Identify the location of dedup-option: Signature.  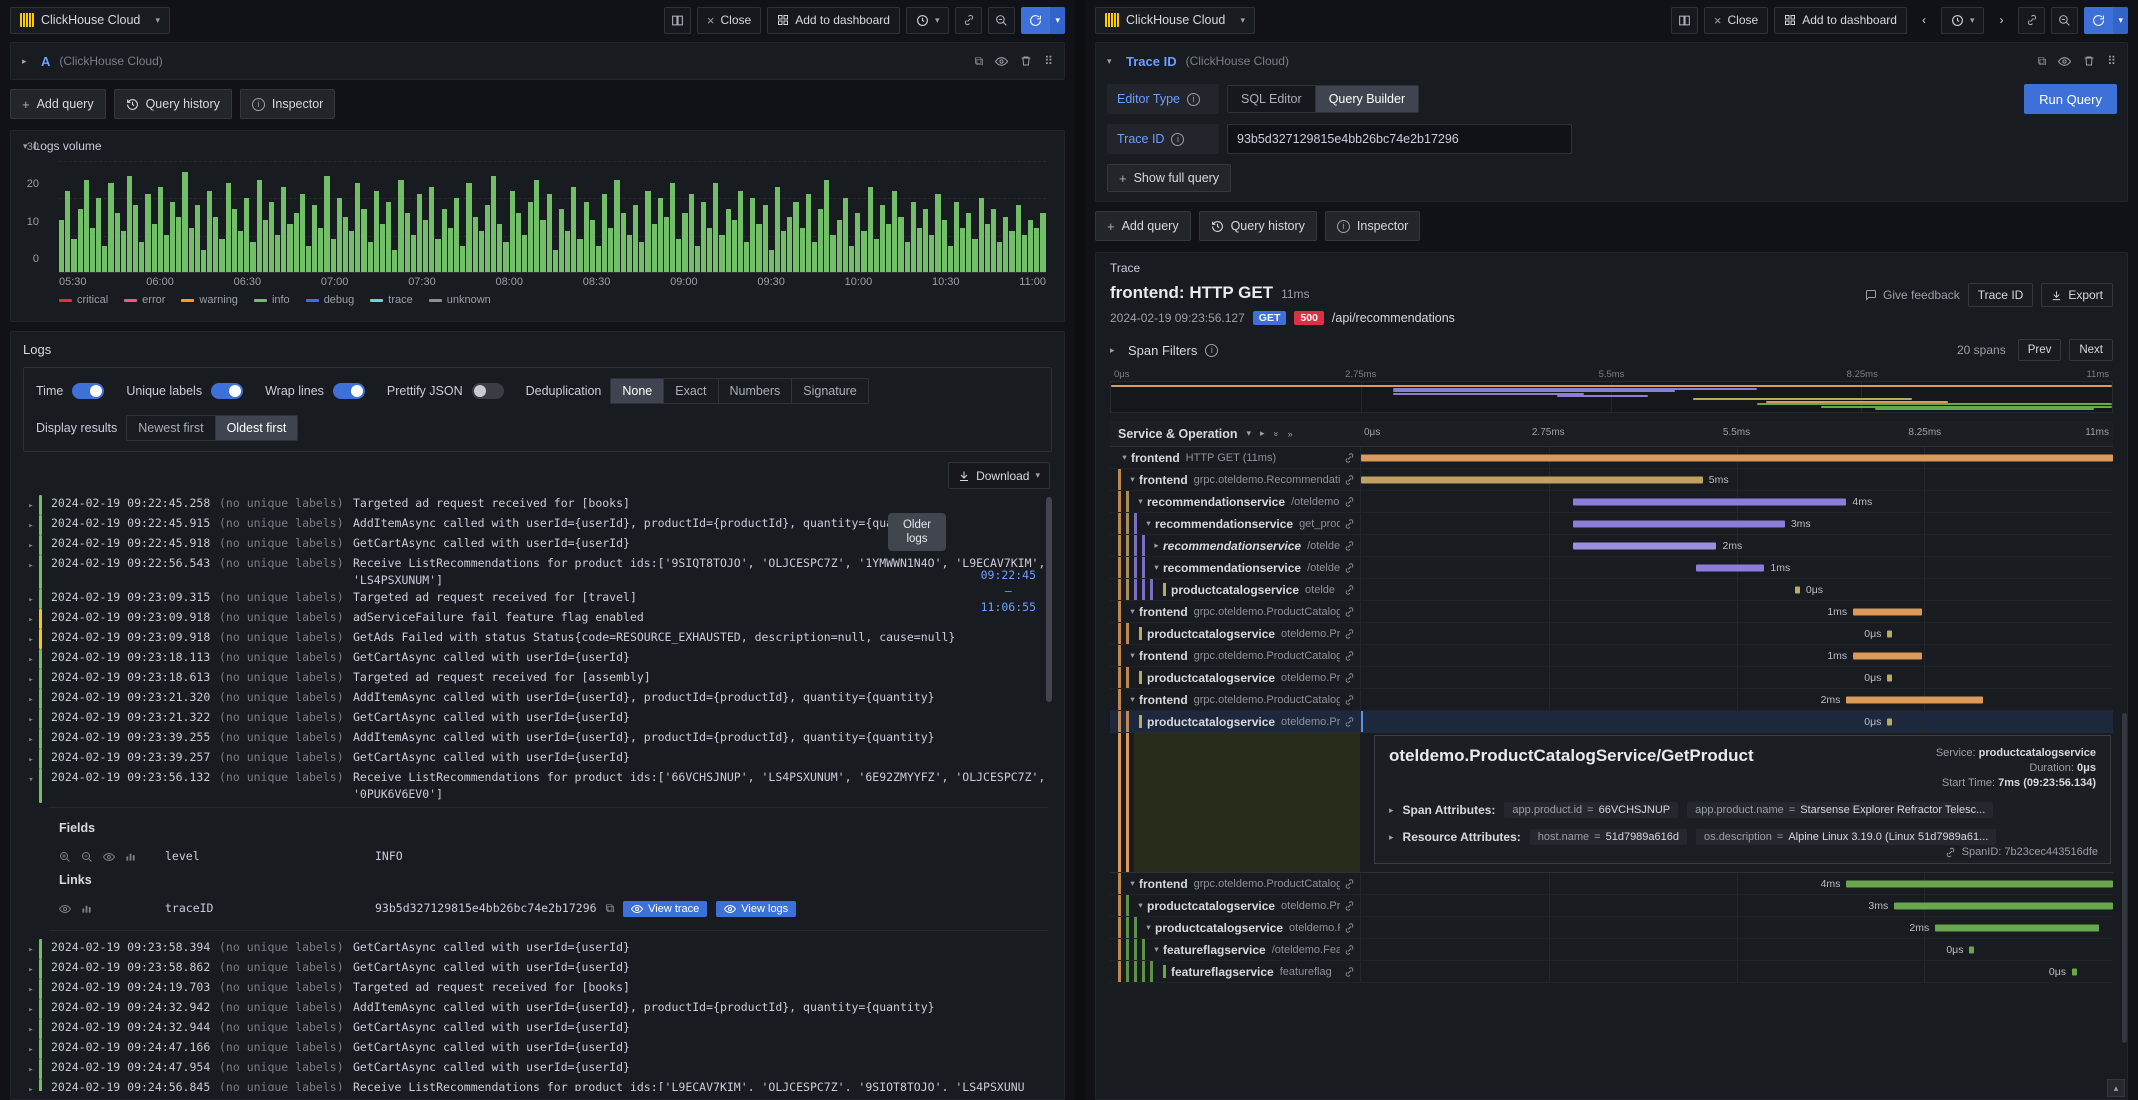
(829, 391).